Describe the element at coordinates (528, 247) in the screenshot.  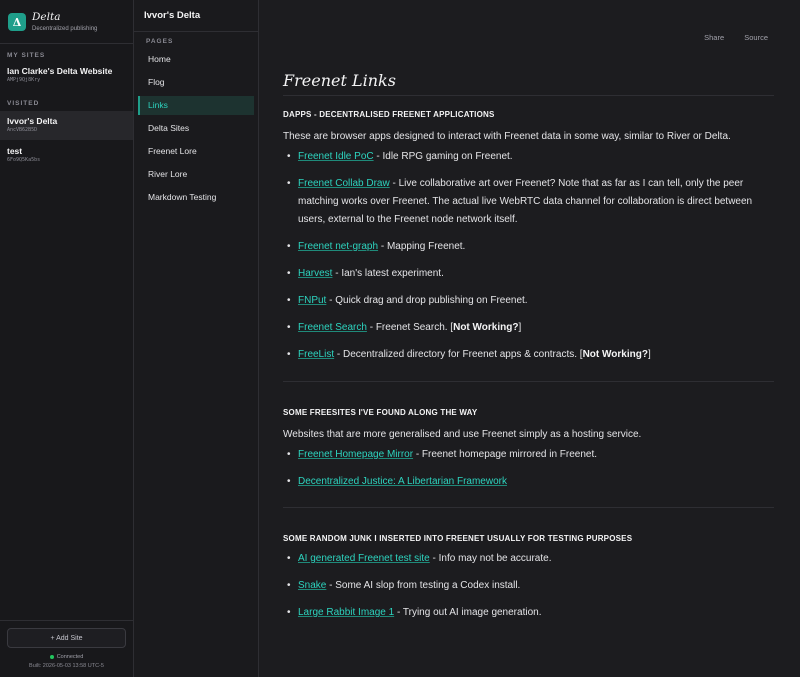
I see `list-item: Freenet net-graph - Mapping Freenet.` at that location.